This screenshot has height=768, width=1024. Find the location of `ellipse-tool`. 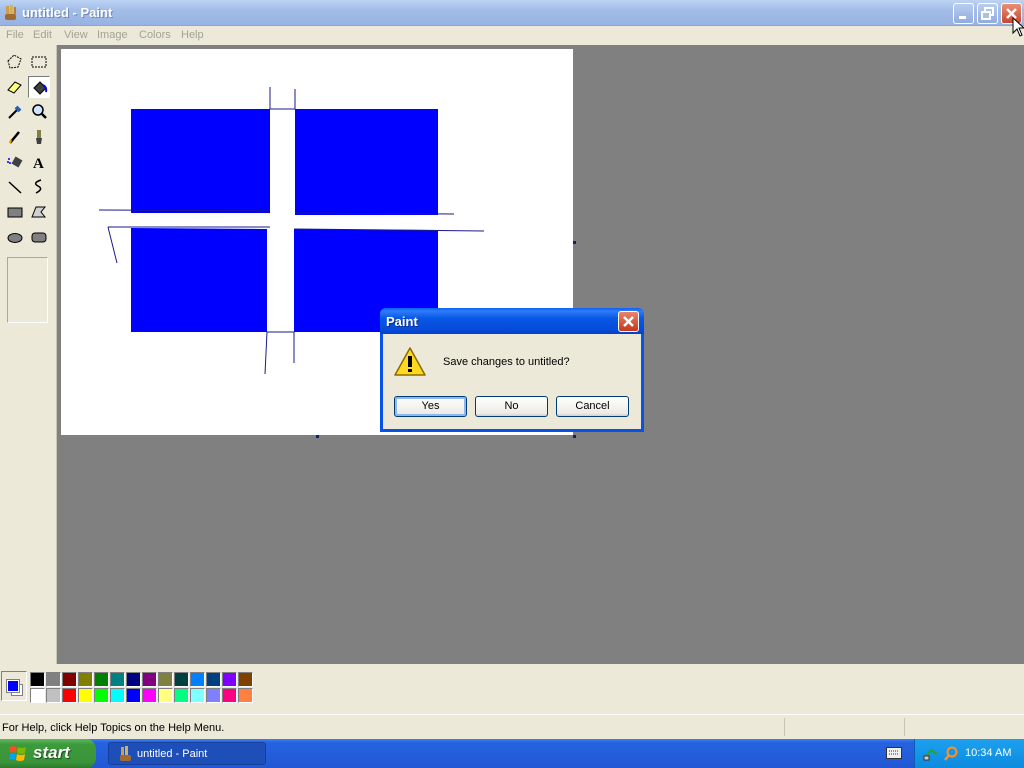

ellipse-tool is located at coordinates (15, 237).